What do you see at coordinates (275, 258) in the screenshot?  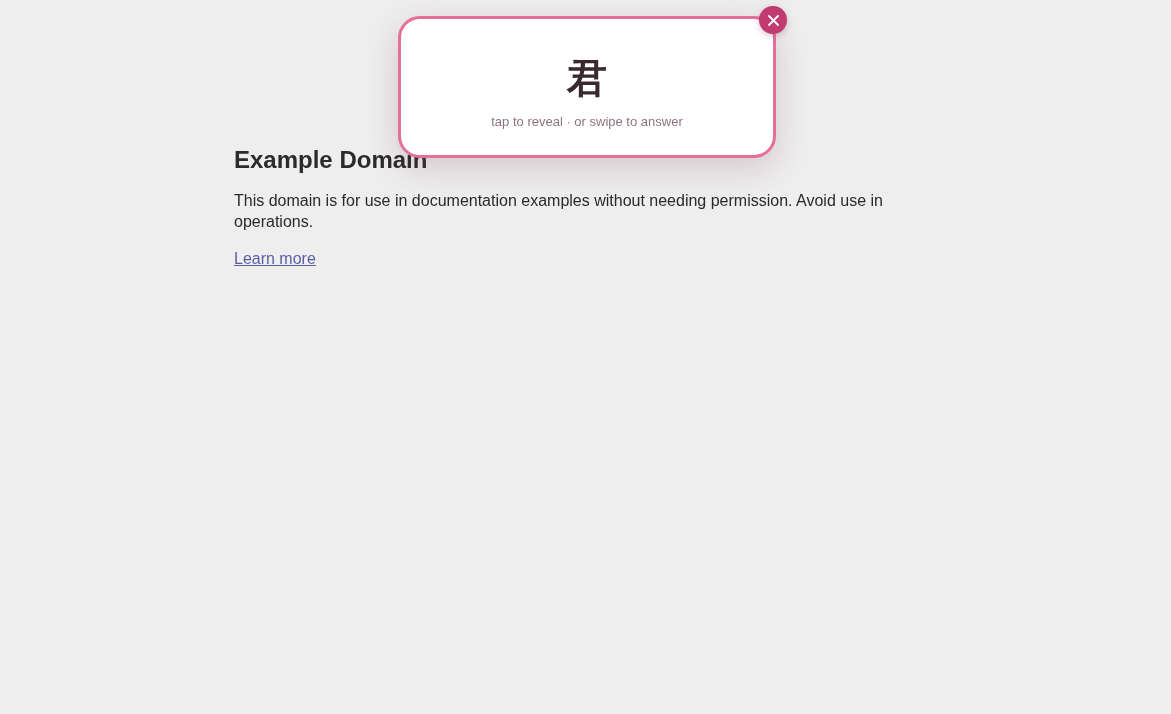 I see `learn-more-link: Learn more` at bounding box center [275, 258].